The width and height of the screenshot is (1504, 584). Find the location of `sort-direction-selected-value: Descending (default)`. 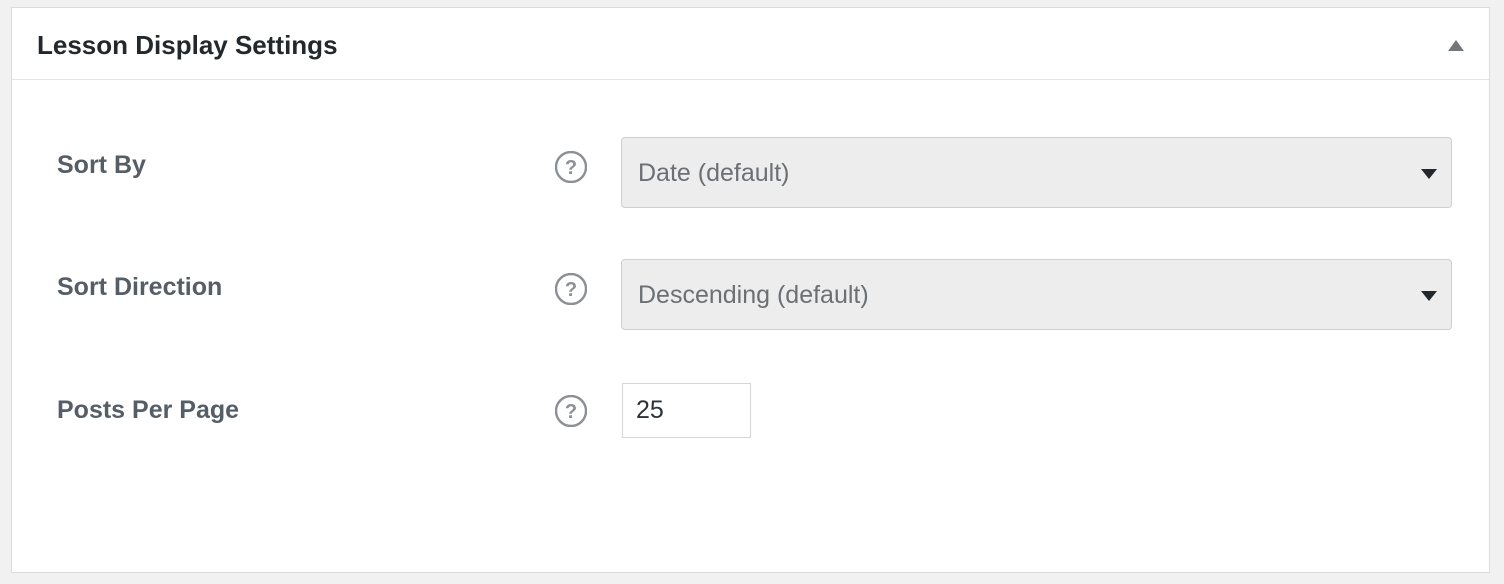

sort-direction-selected-value: Descending (default) is located at coordinates (753, 295).